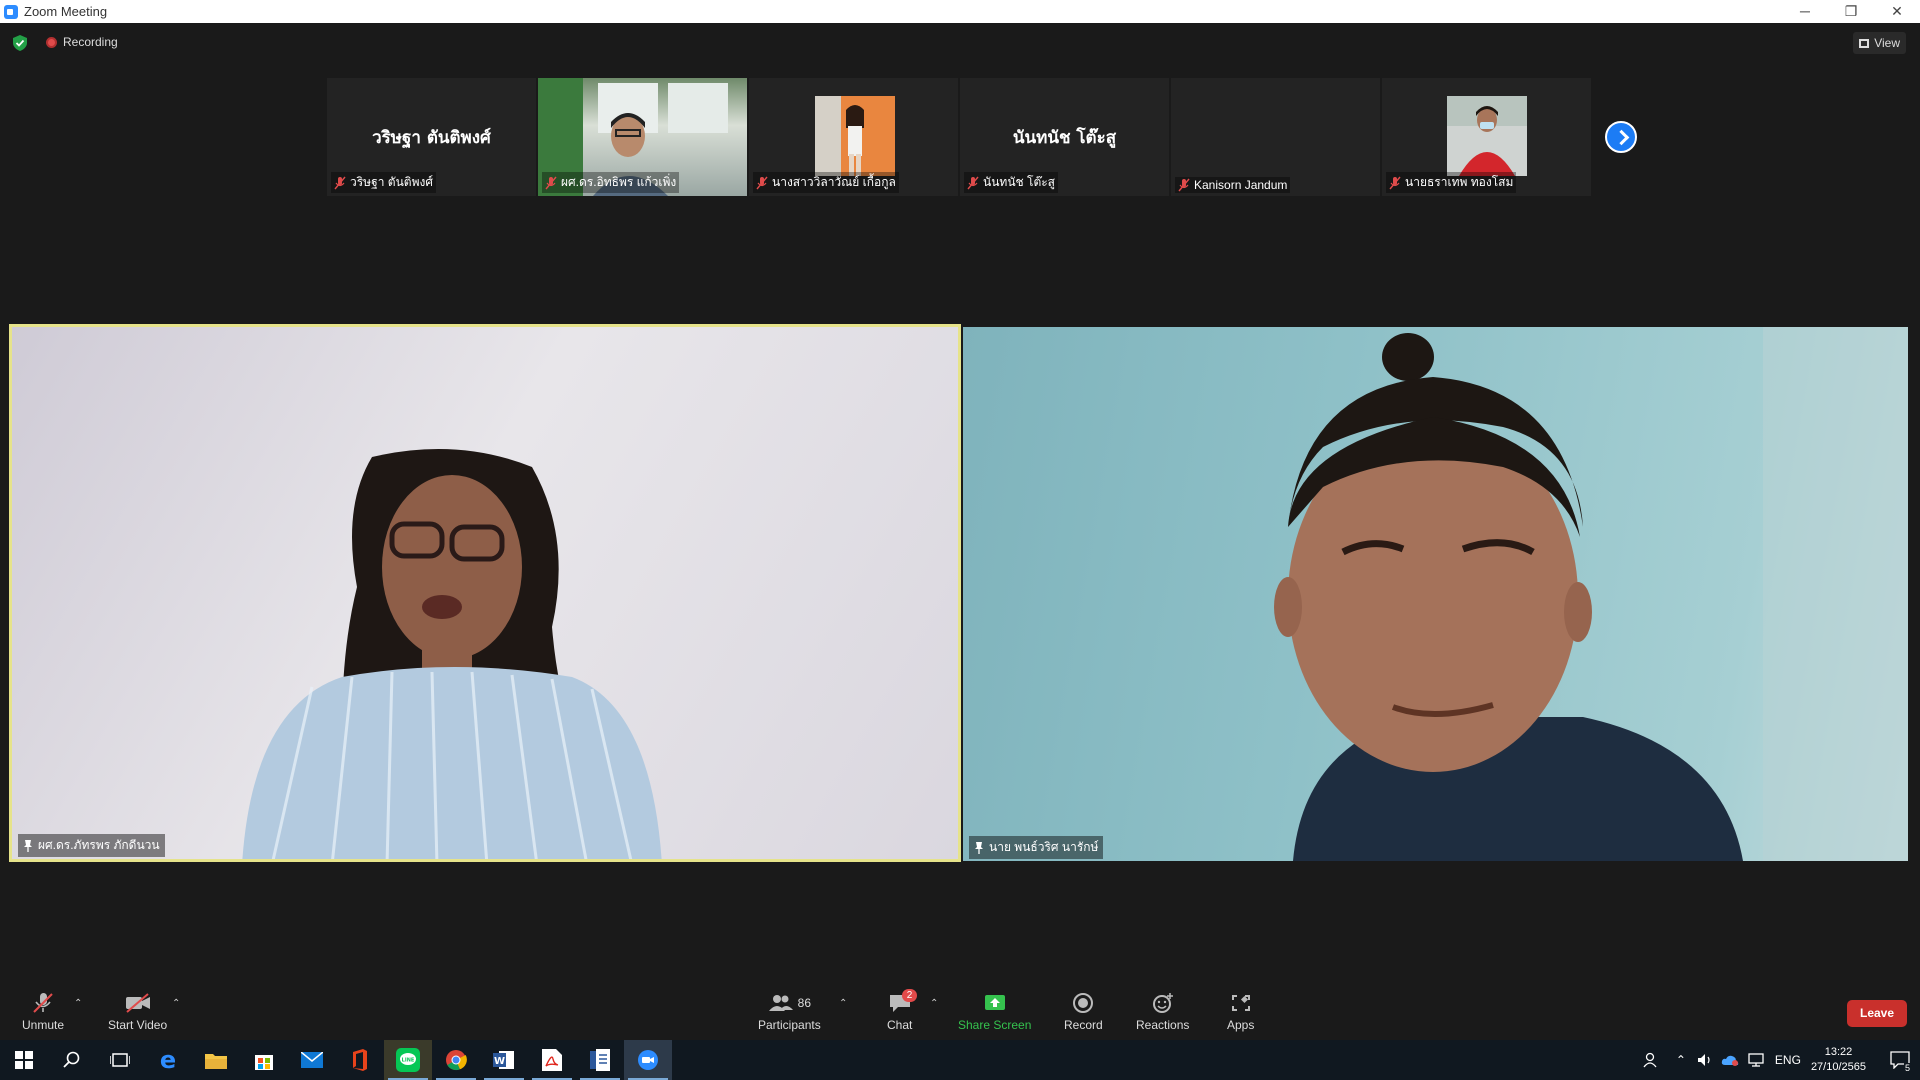 The height and width of the screenshot is (1080, 1920). Describe the element at coordinates (552, 1060) in the screenshot. I see `acrobat-pdf-icon` at that location.